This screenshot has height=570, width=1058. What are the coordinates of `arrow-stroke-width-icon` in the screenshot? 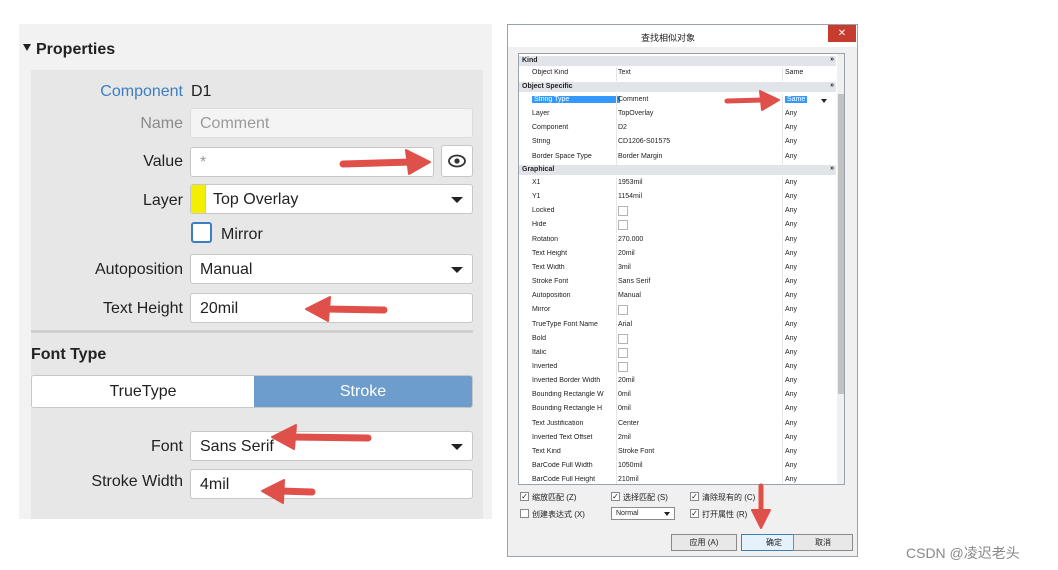 It's located at (288, 491).